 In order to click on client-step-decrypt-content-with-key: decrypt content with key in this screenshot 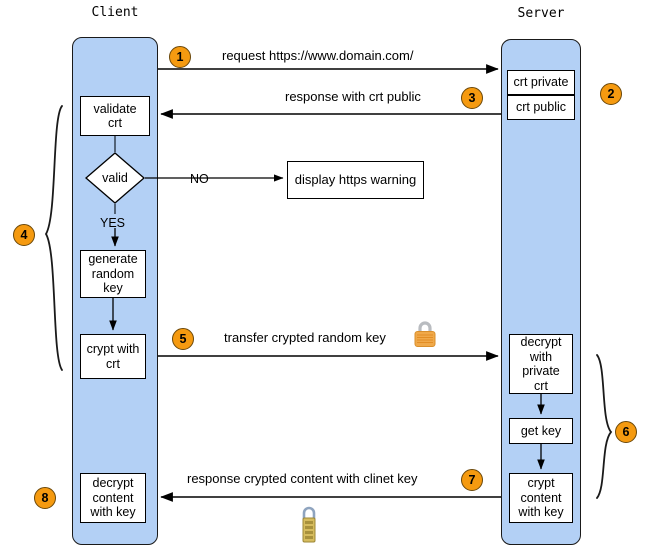, I will do `click(113, 498)`.